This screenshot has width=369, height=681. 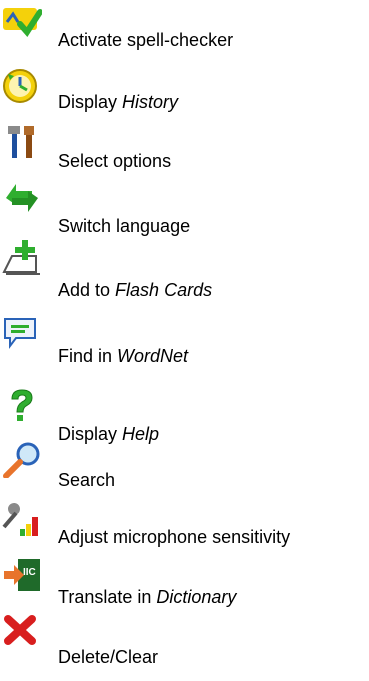 What do you see at coordinates (184, 470) in the screenshot?
I see `legend-item-search: Search` at bounding box center [184, 470].